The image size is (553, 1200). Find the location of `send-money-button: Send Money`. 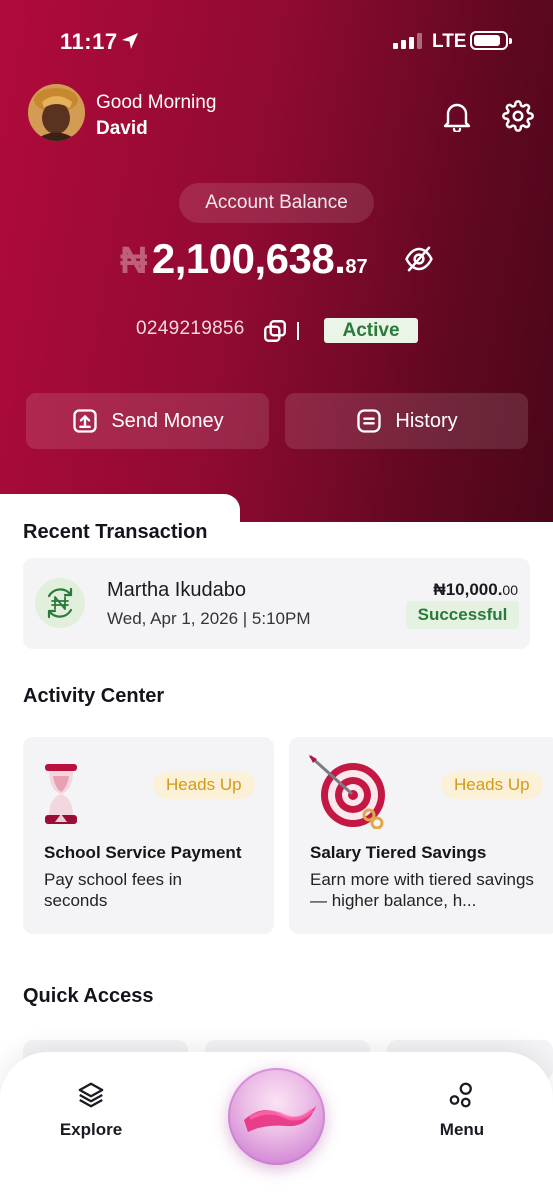

send-money-button: Send Money is located at coordinates (147, 421).